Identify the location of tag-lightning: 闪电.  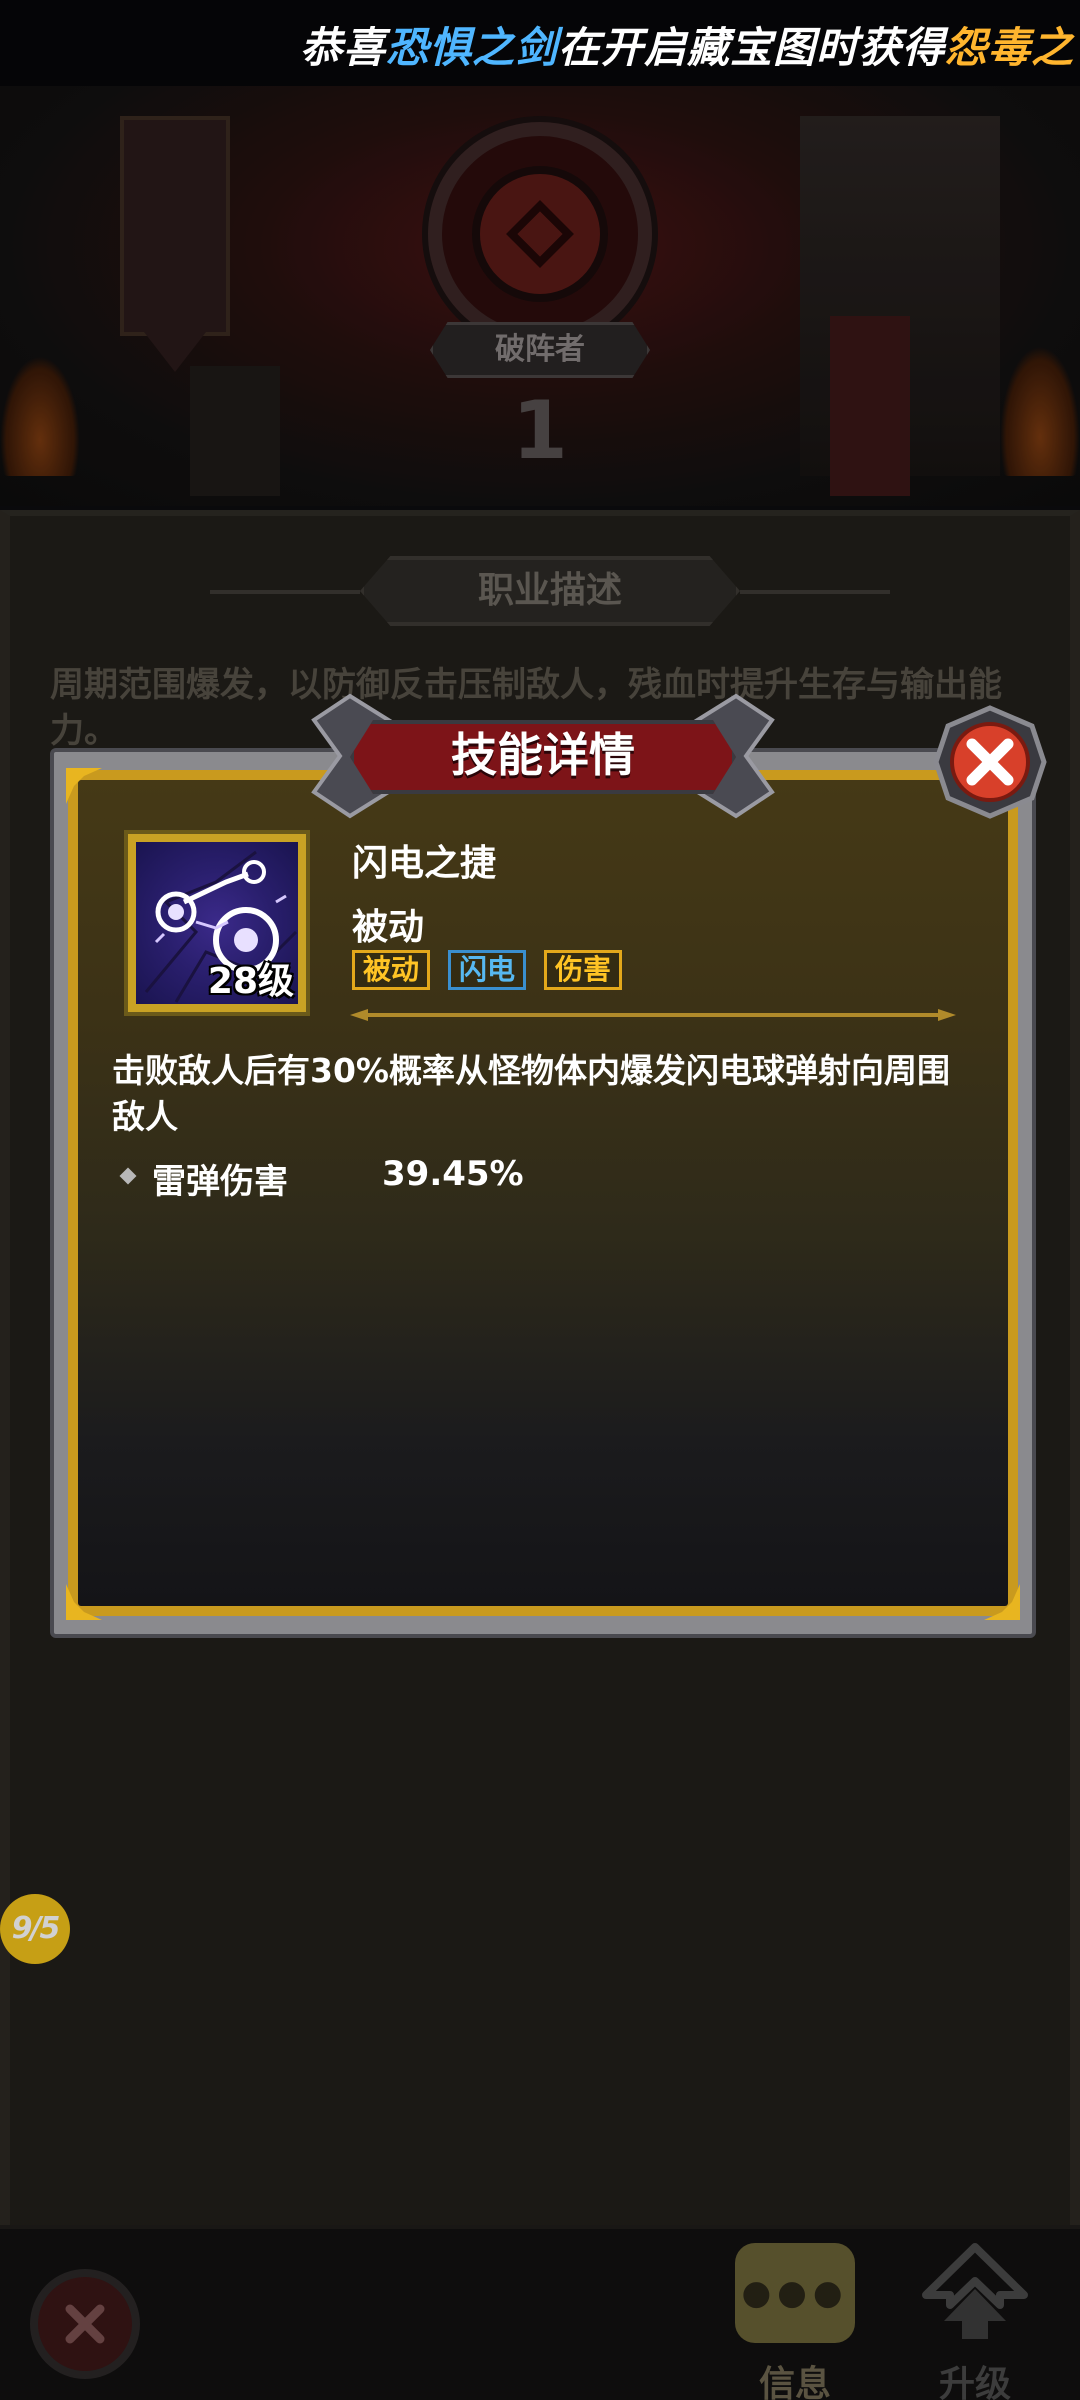
(487, 970).